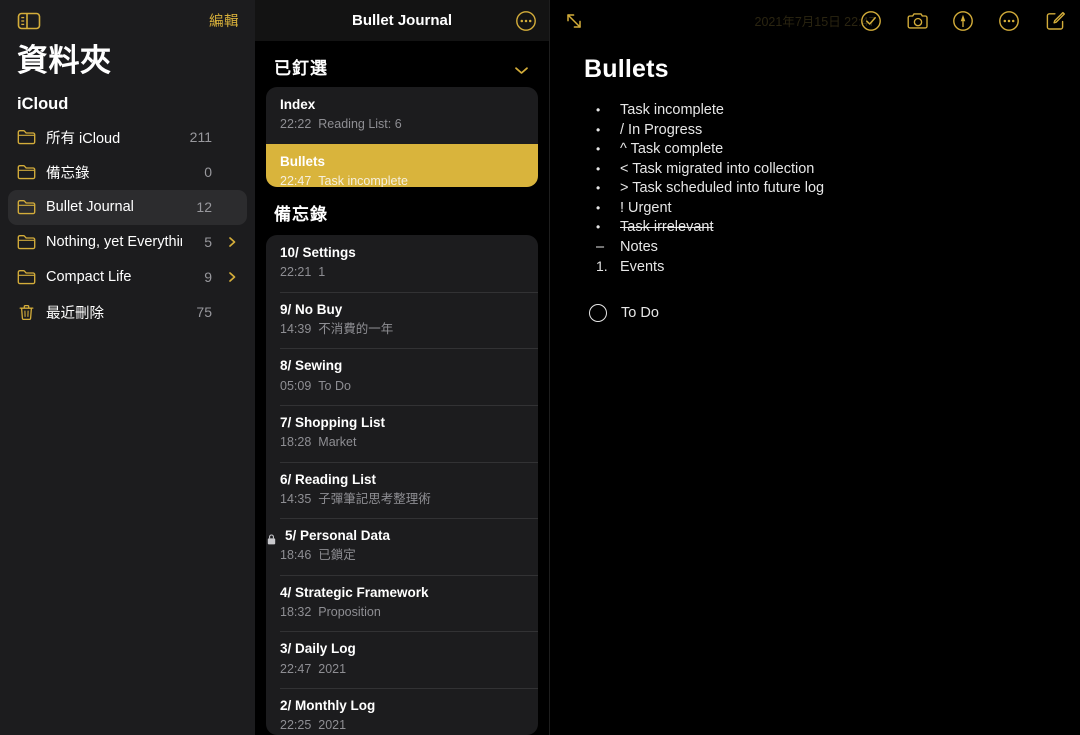  What do you see at coordinates (598, 312) in the screenshot?
I see `unchecked-circle-icon` at bounding box center [598, 312].